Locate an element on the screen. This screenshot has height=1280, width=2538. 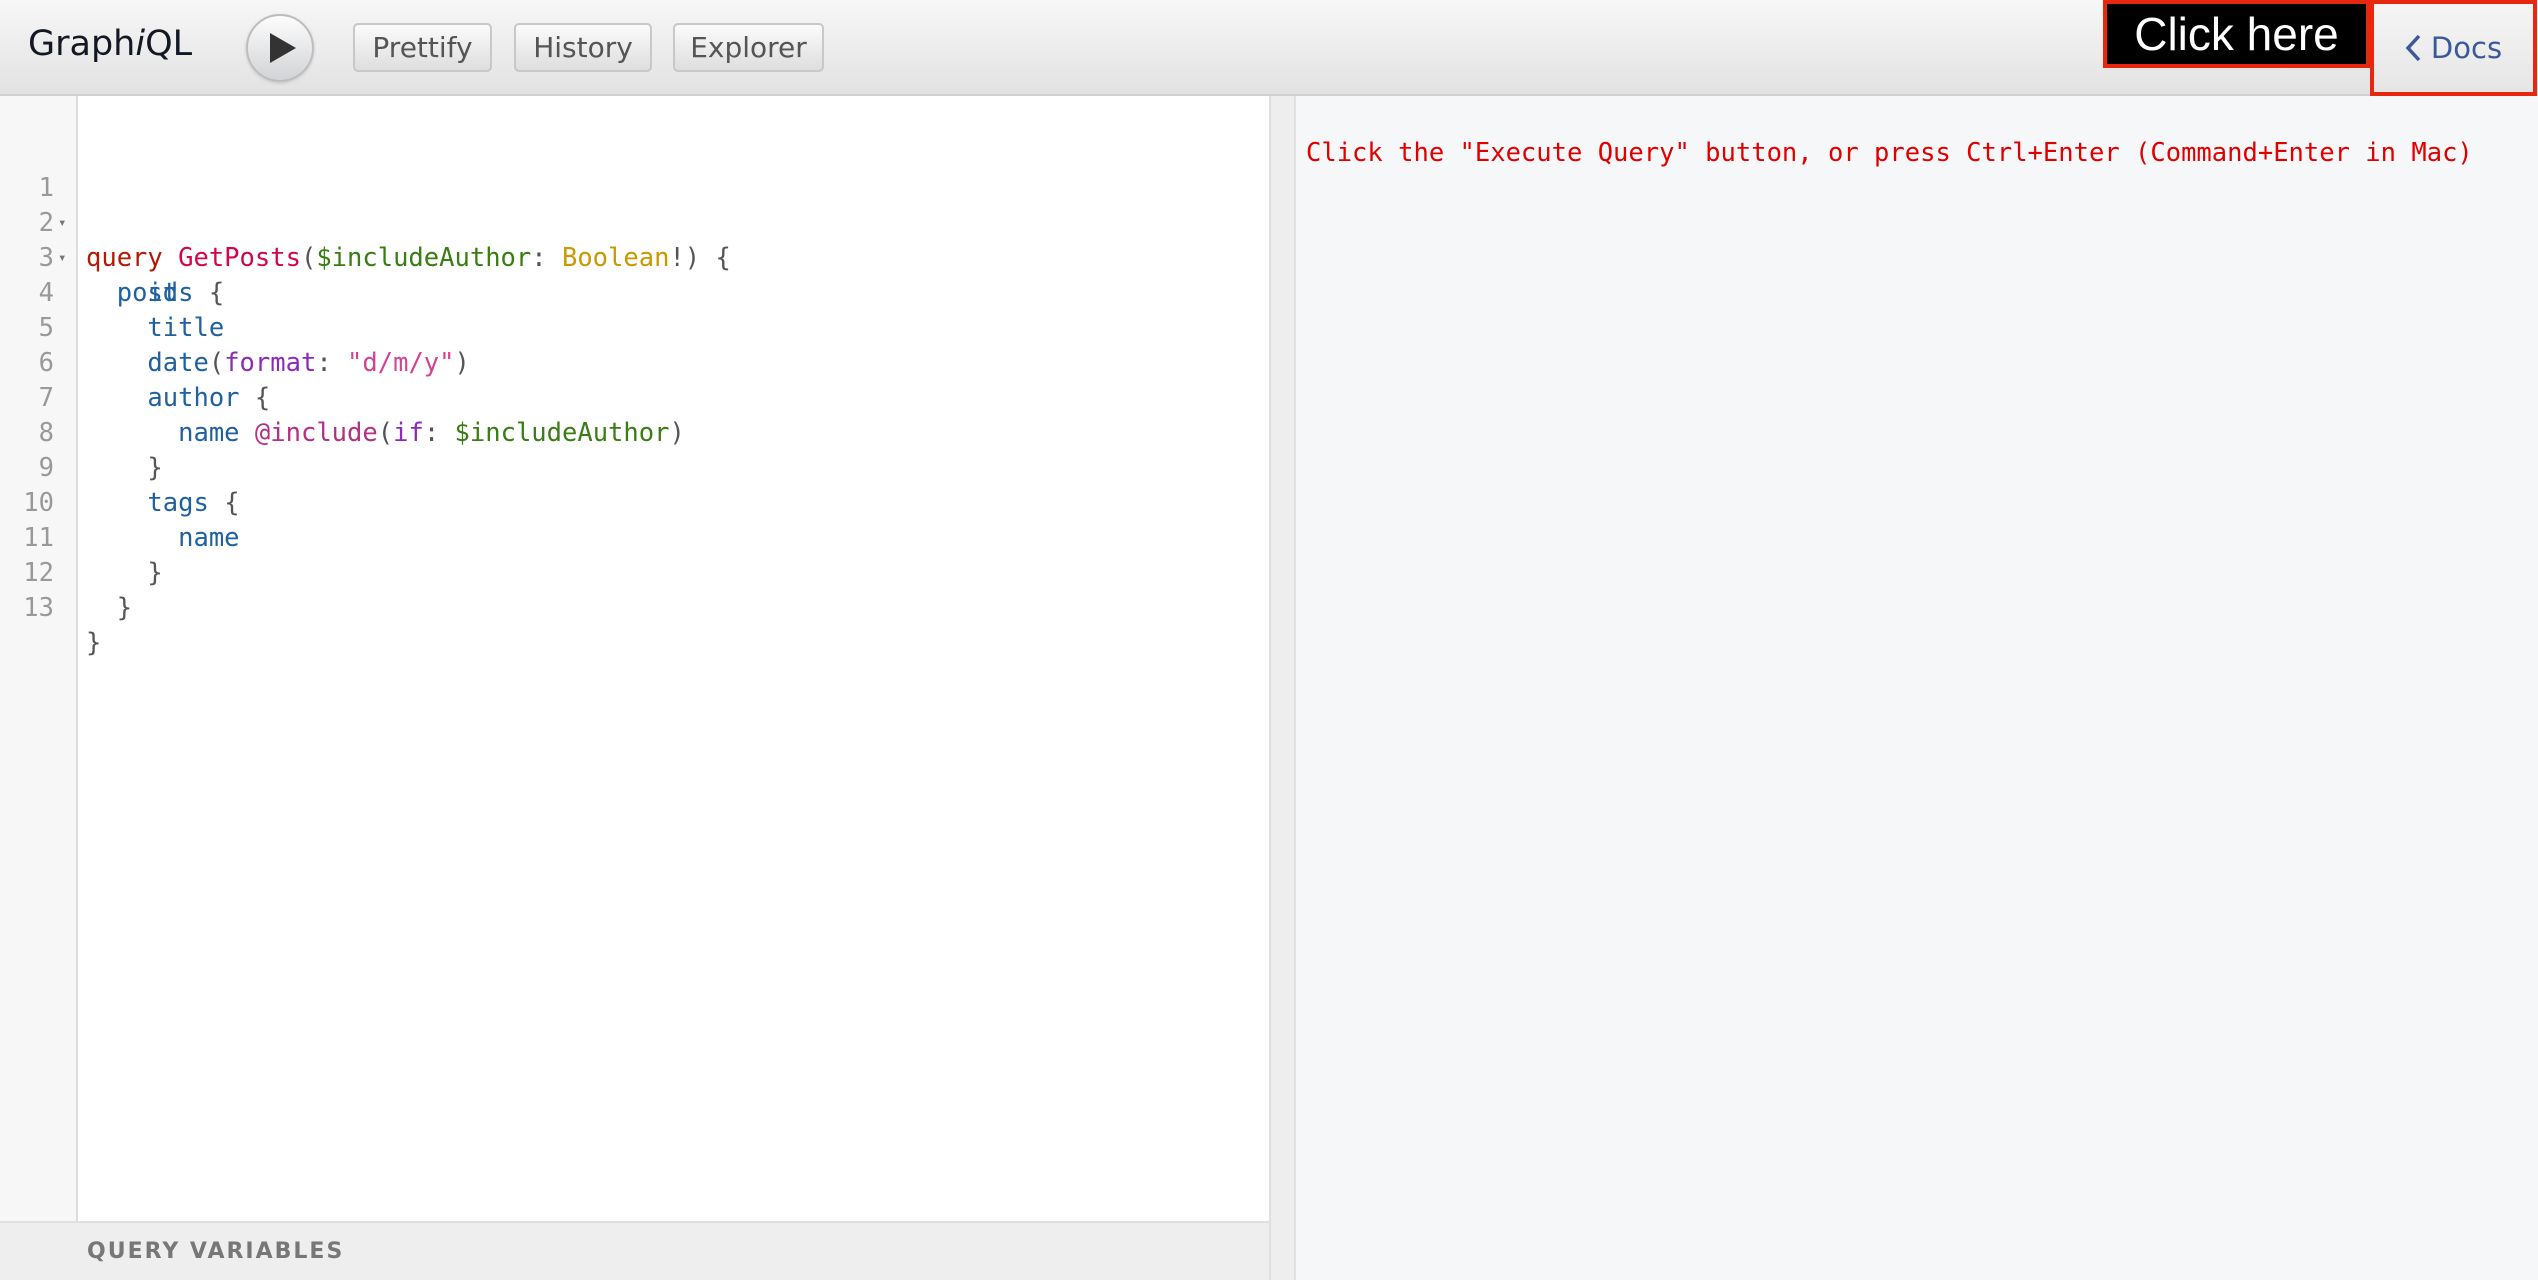
execute-query-button is located at coordinates (280, 48).